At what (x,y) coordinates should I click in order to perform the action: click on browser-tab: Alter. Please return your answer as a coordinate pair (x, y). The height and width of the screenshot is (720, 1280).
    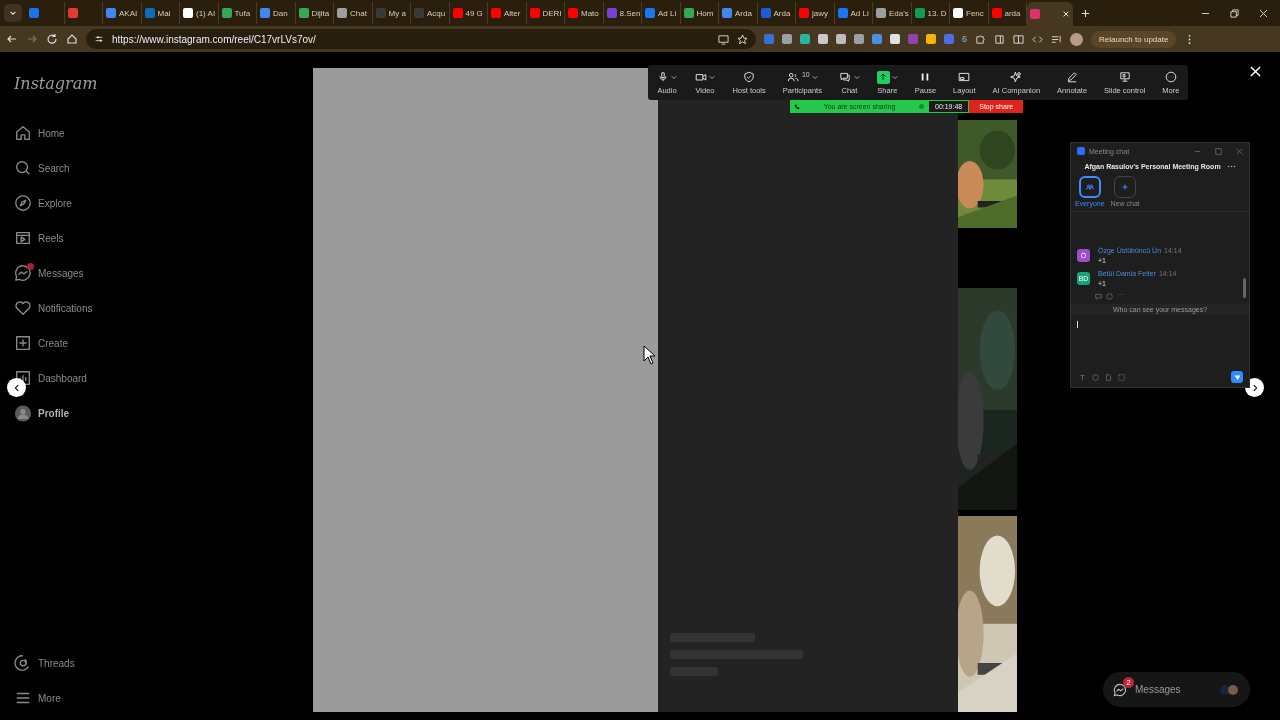
    Looking at the image, I should click on (507, 13).